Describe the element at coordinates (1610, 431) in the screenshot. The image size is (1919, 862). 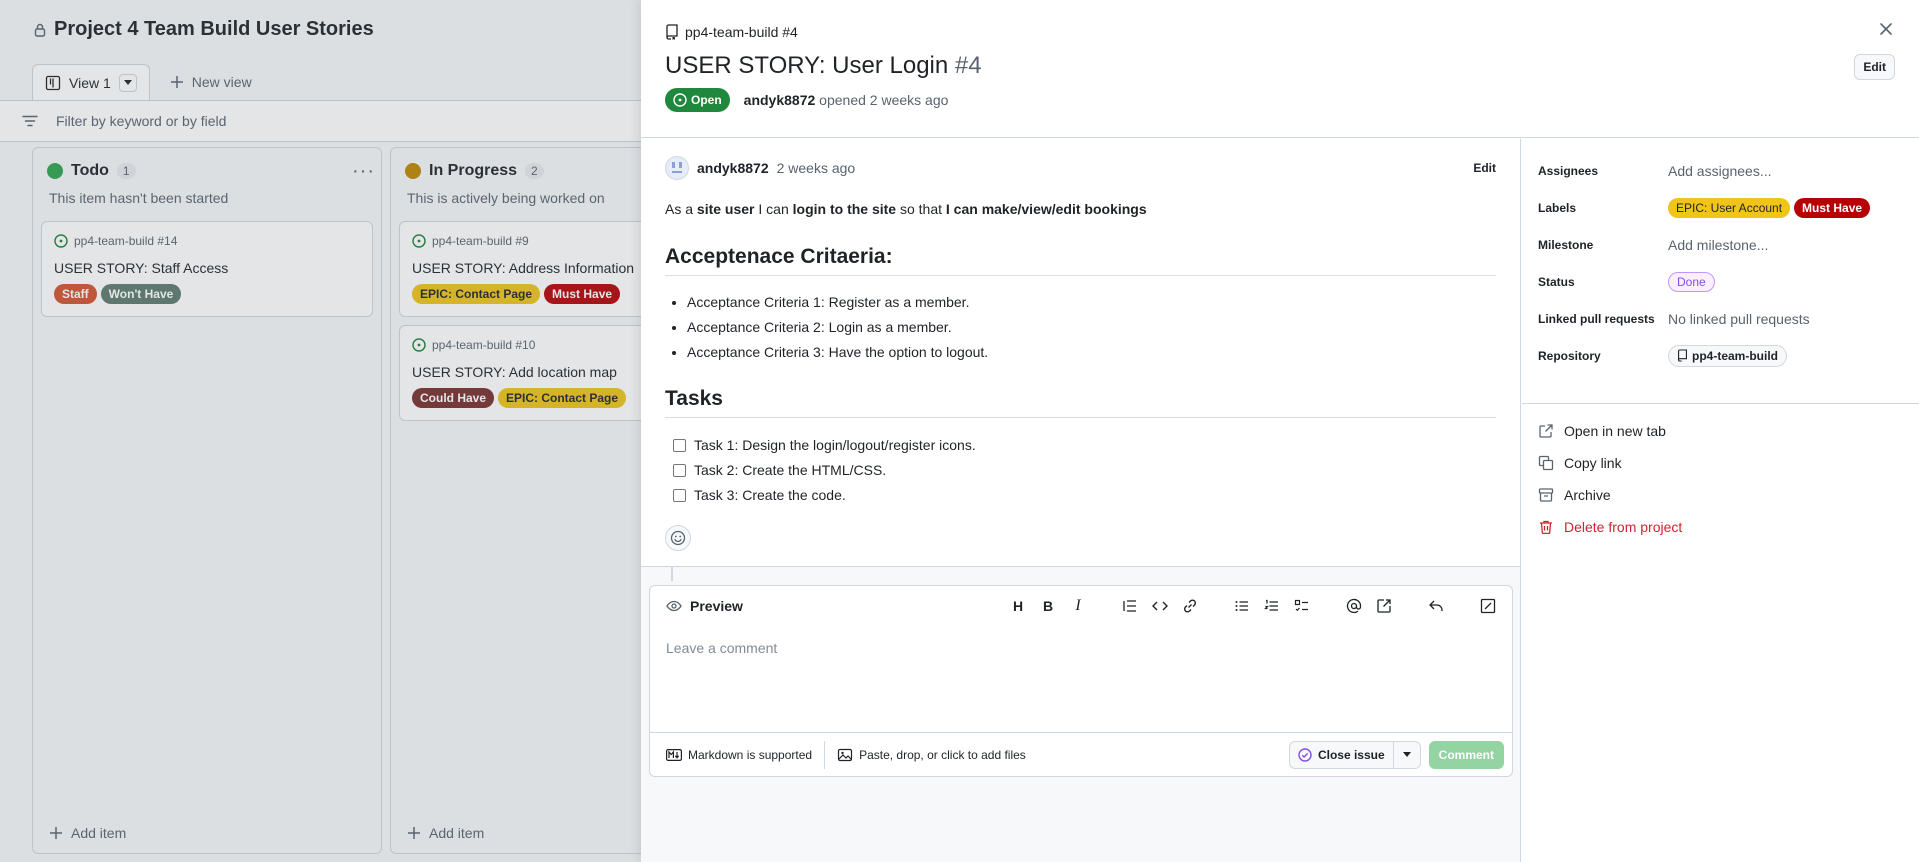
I see `open-in-new-tab-button: Open in new tab` at that location.